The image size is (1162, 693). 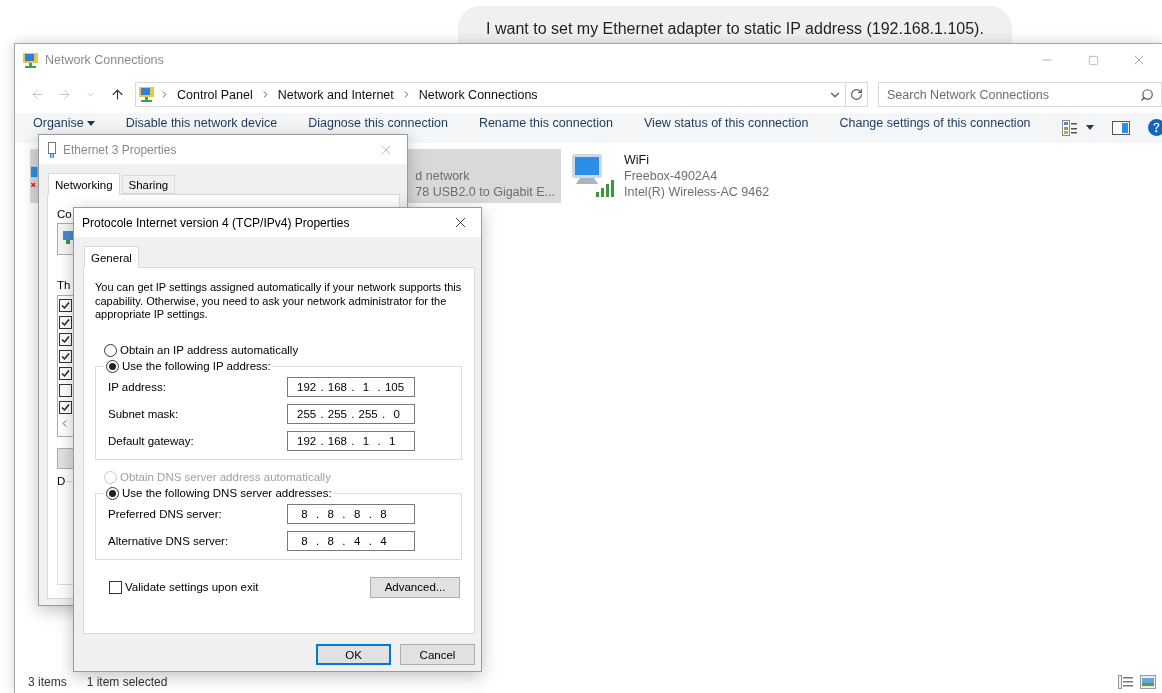 I want to click on ip-input: 255 . 255 . 255 . 0, so click(x=351, y=413).